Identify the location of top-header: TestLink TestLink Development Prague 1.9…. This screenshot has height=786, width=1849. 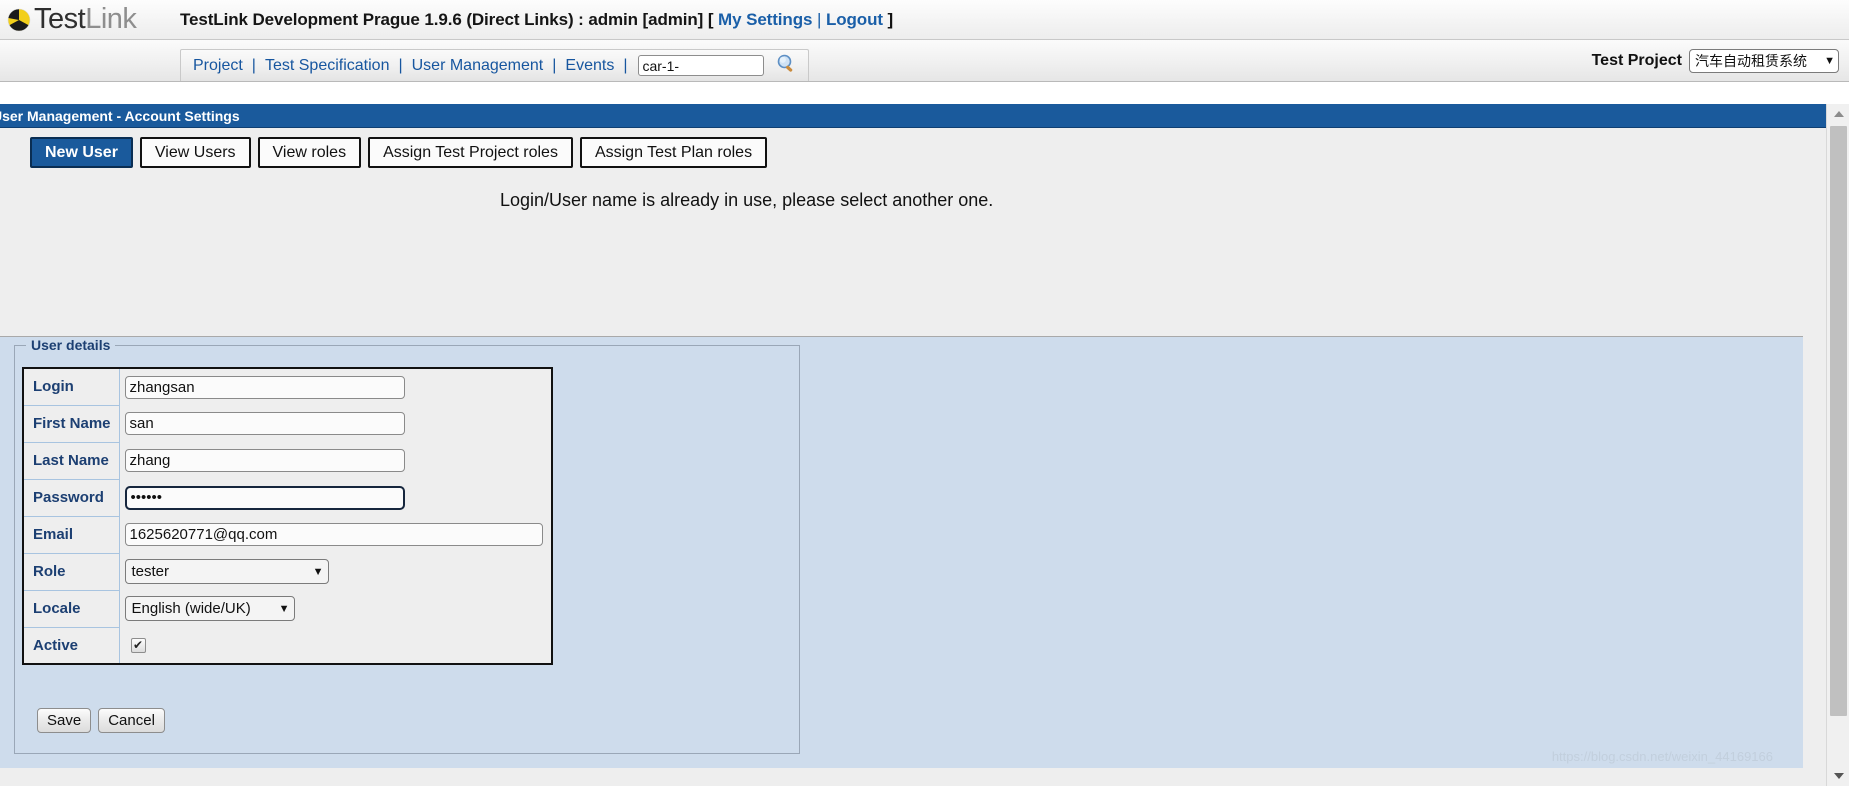
(924, 20).